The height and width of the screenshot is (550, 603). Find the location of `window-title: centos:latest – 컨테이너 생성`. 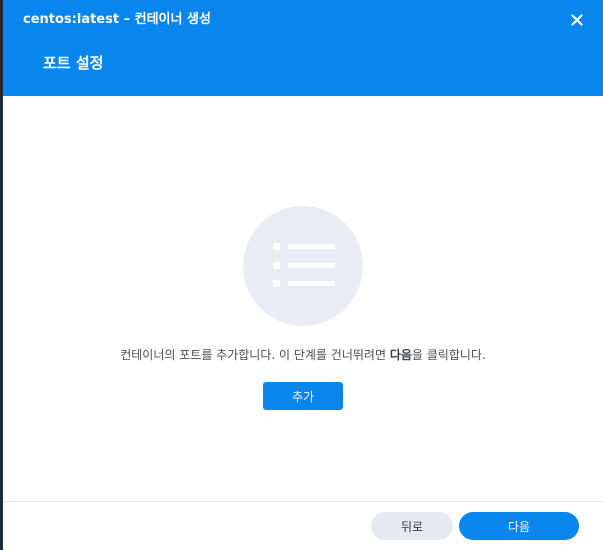

window-title: centos:latest – 컨테이너 생성 is located at coordinates (117, 19).